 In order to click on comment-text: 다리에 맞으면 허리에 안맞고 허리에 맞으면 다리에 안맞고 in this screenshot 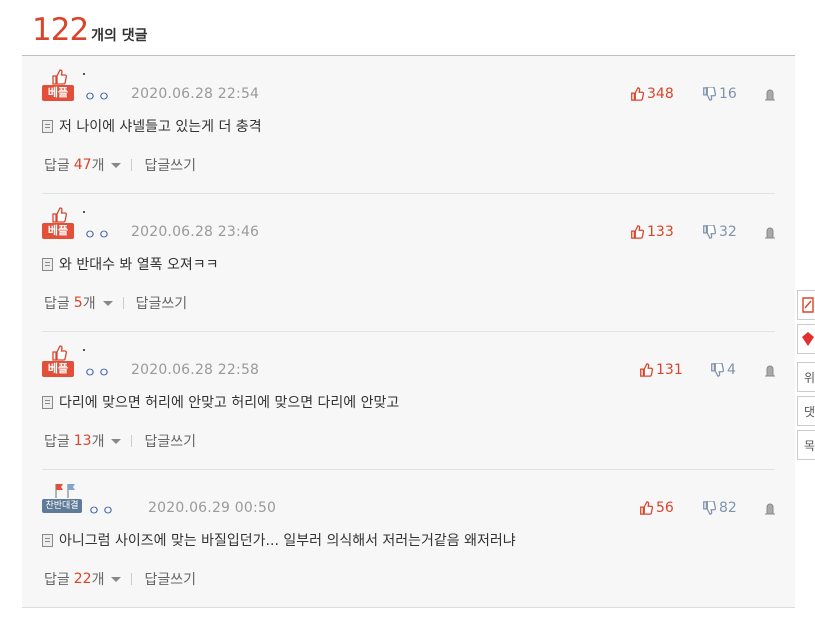, I will do `click(229, 403)`.